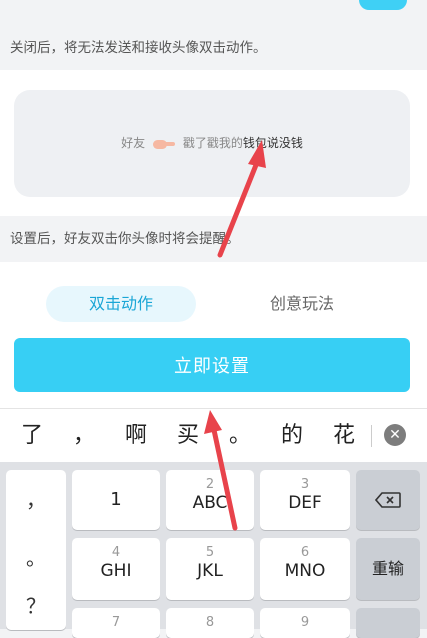 The height and width of the screenshot is (638, 427). I want to click on poke-hand-icon, so click(163, 144).